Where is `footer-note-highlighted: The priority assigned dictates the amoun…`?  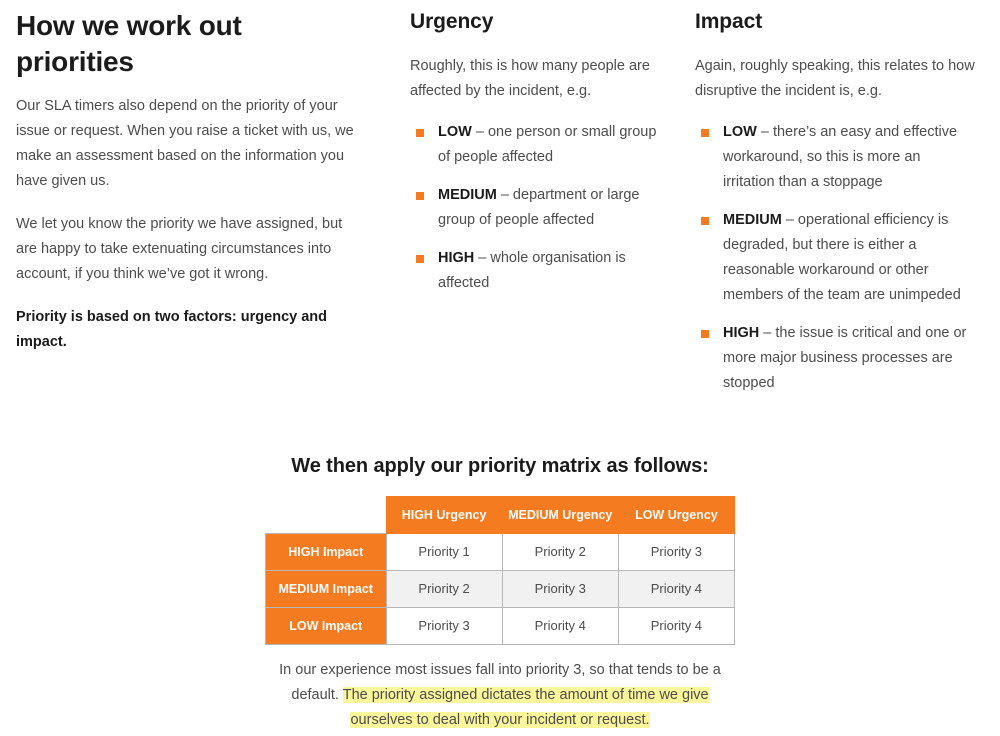
footer-note-highlighted: The priority assigned dictates the amoun… is located at coordinates (525, 707).